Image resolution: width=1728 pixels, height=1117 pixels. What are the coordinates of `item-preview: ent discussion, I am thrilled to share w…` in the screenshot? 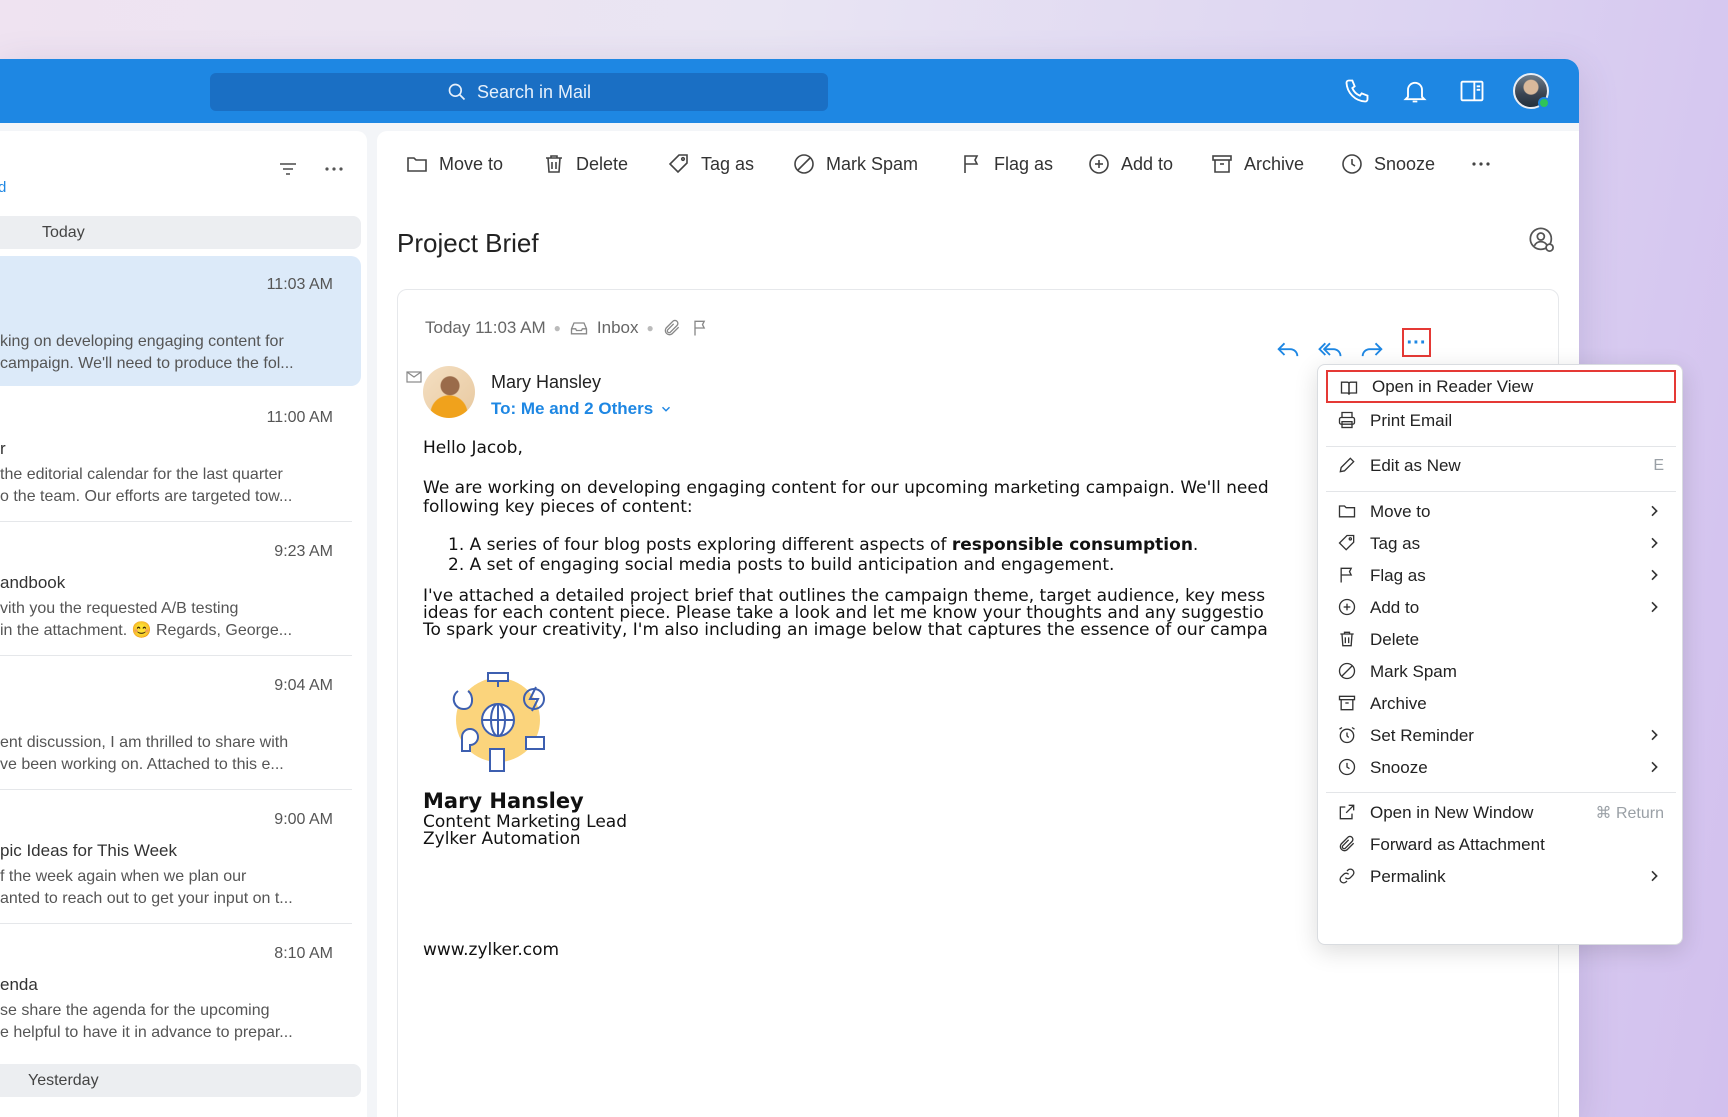 It's located at (144, 753).